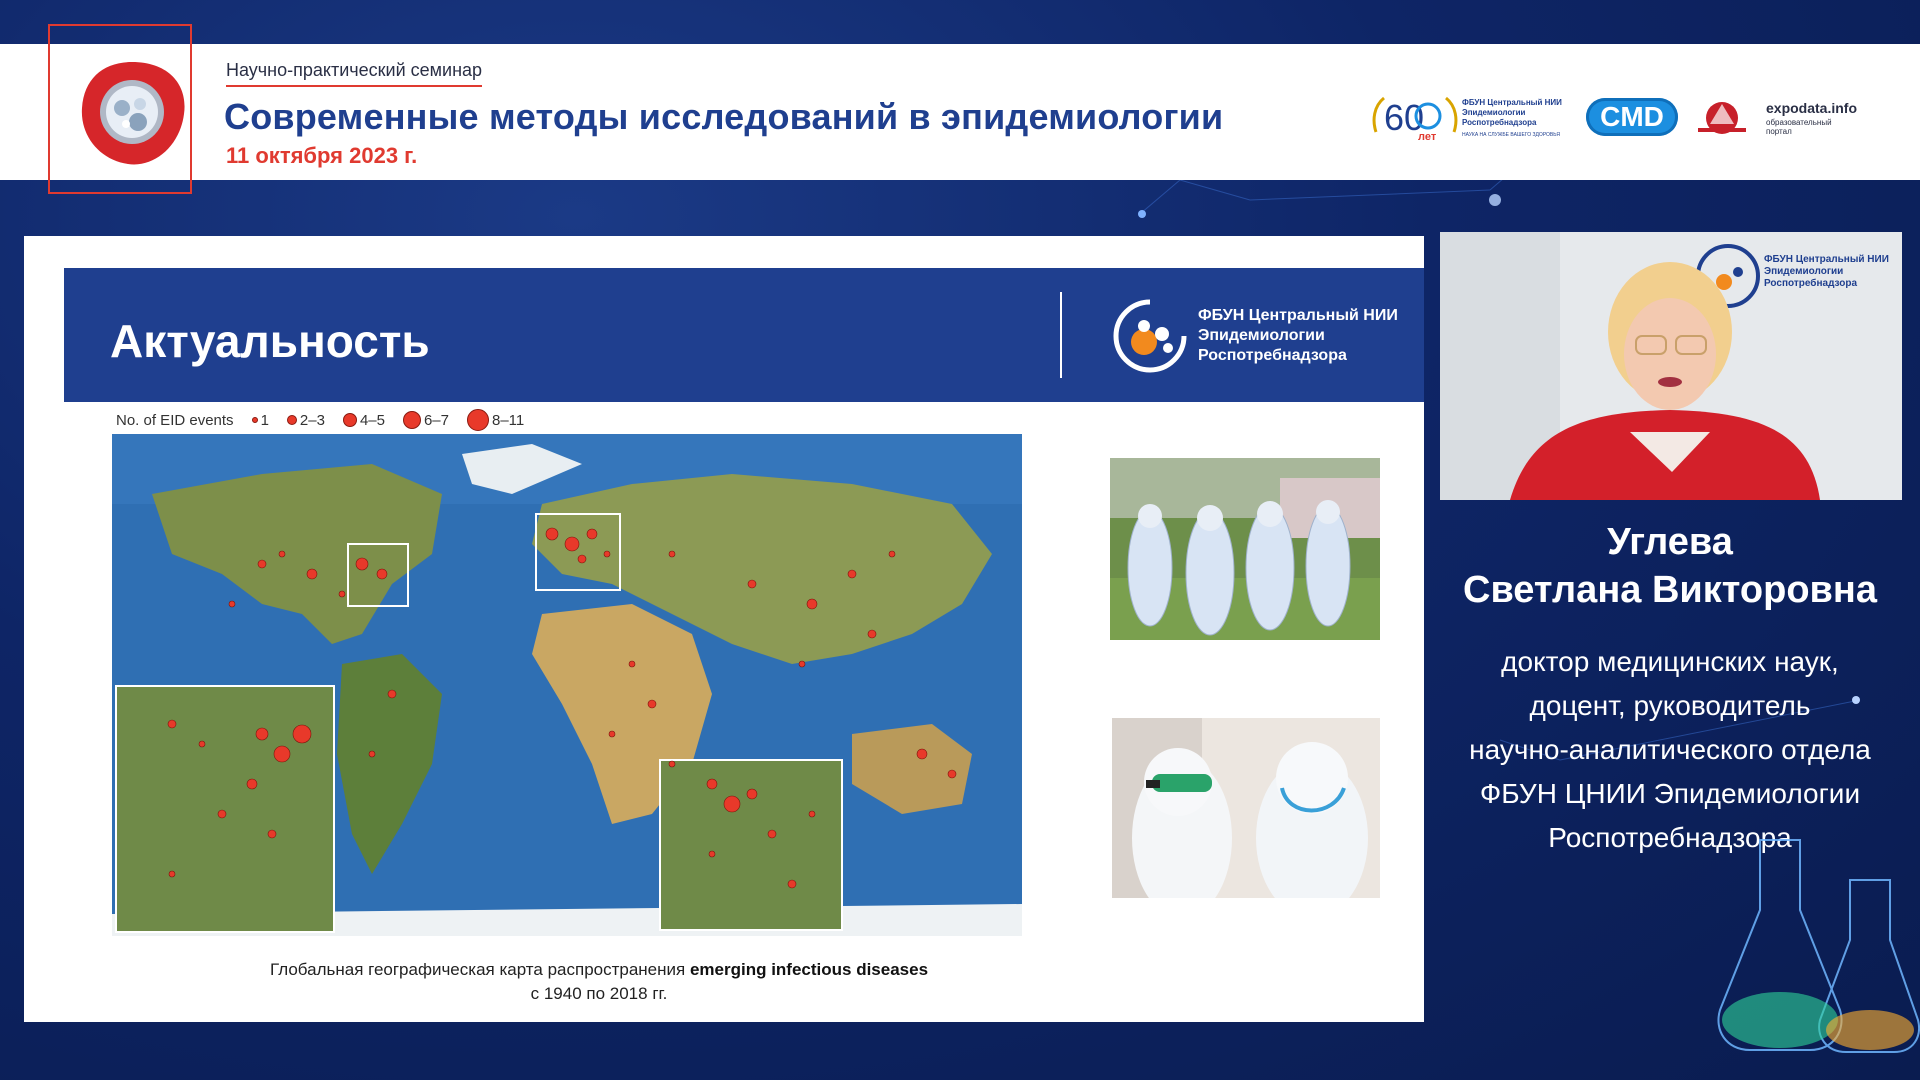 The width and height of the screenshot is (1920, 1080). I want to click on legend-item: 4–5, so click(363, 420).